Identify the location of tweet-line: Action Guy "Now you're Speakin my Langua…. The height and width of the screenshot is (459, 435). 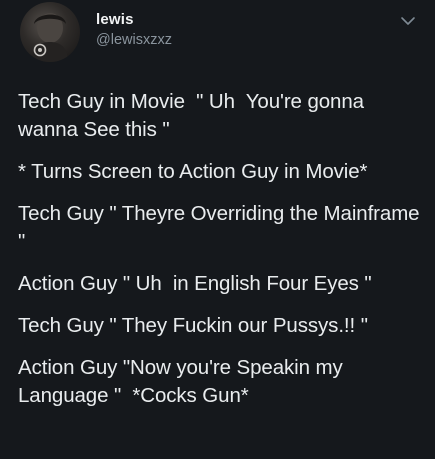
(183, 381).